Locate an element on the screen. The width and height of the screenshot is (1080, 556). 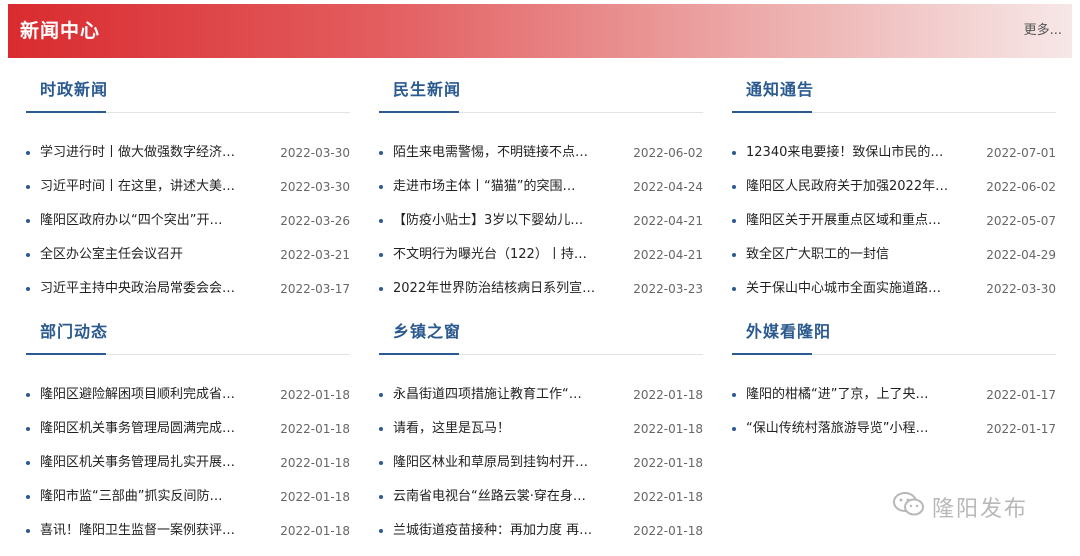
news-list-item: 隆阳区机关事务管理局扎实开展… 2022-01-18 is located at coordinates (188, 468).